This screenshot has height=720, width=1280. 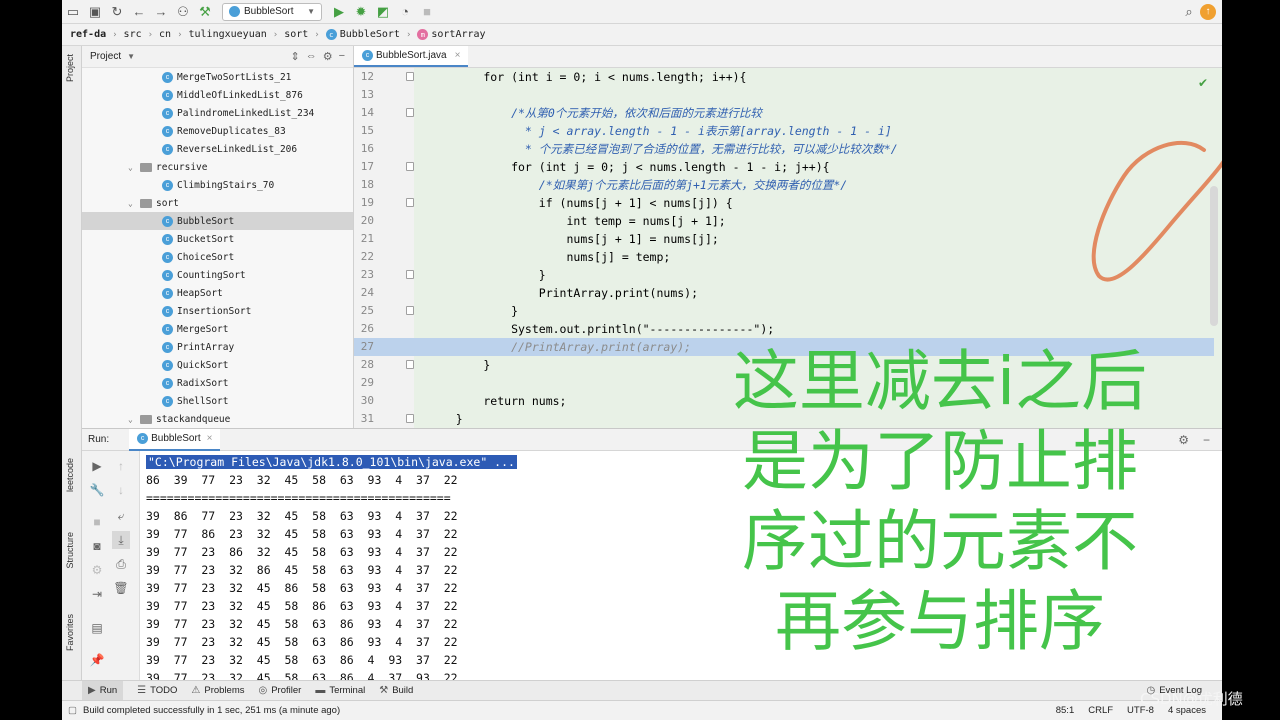 I want to click on wrench-icon: 🔧, so click(x=97, y=490).